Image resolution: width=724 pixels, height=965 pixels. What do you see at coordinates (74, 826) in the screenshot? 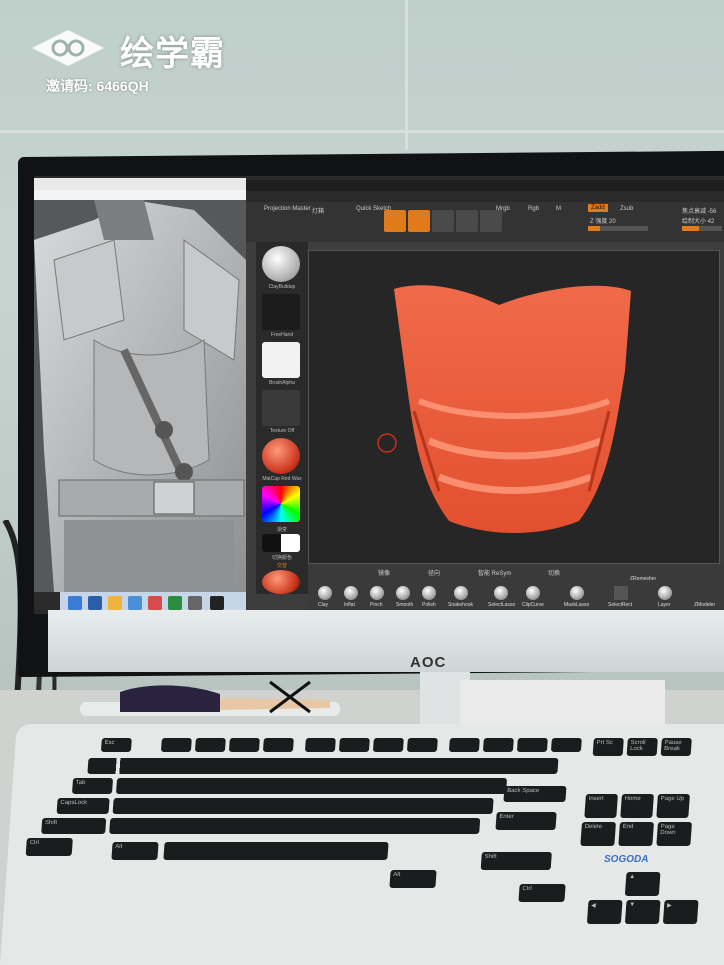
I see `key-shift-left: Shift` at bounding box center [74, 826].